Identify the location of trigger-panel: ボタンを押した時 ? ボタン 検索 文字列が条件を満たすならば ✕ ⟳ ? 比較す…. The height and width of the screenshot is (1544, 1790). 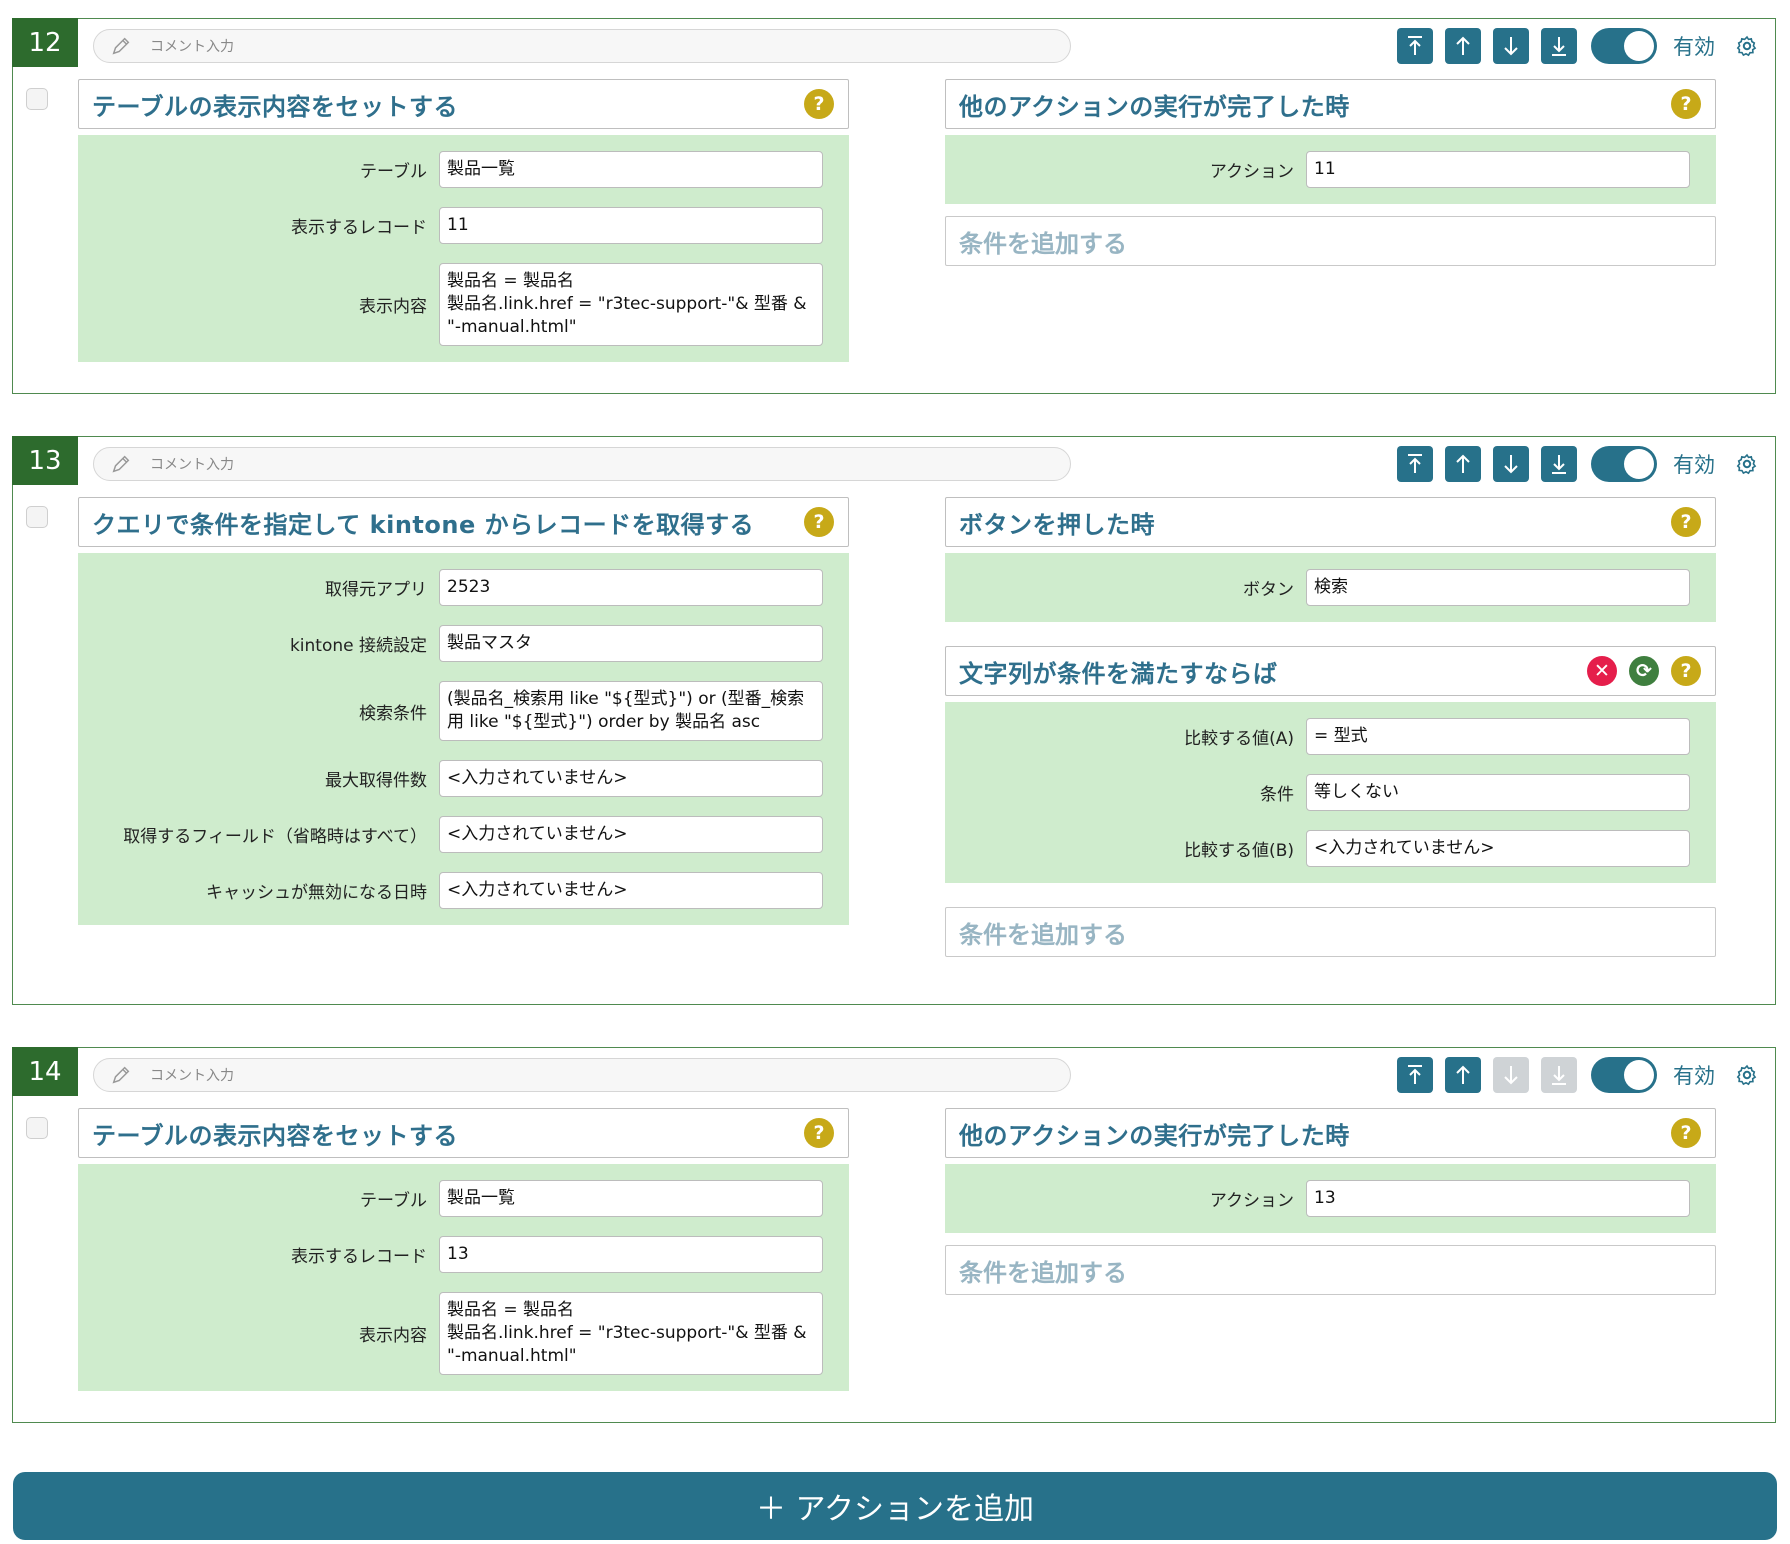
(1330, 727).